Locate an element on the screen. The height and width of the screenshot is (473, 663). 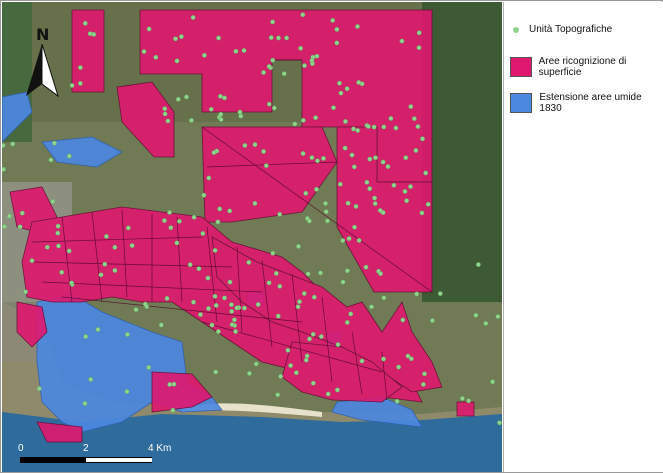
legend-label: Unità Topografiche is located at coordinates (571, 29).